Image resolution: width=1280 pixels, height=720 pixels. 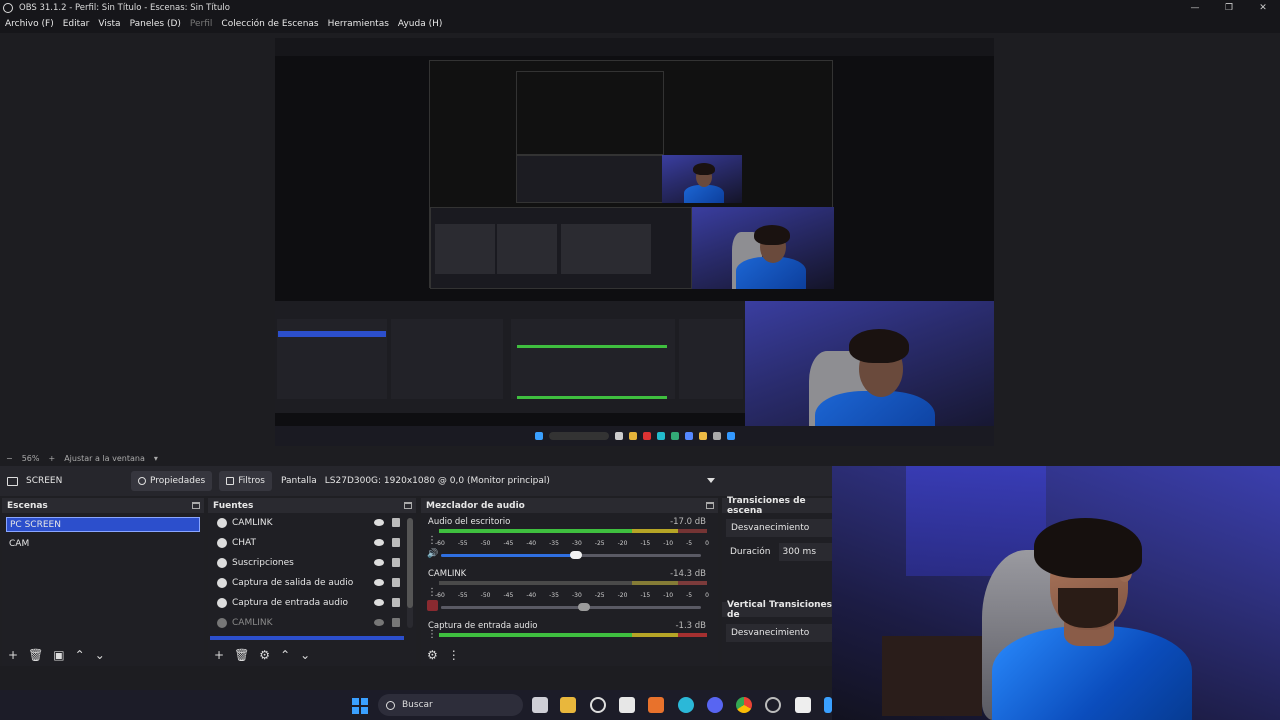 What do you see at coordinates (622, 595) in the screenshot?
I see `tick-label: -20` at bounding box center [622, 595].